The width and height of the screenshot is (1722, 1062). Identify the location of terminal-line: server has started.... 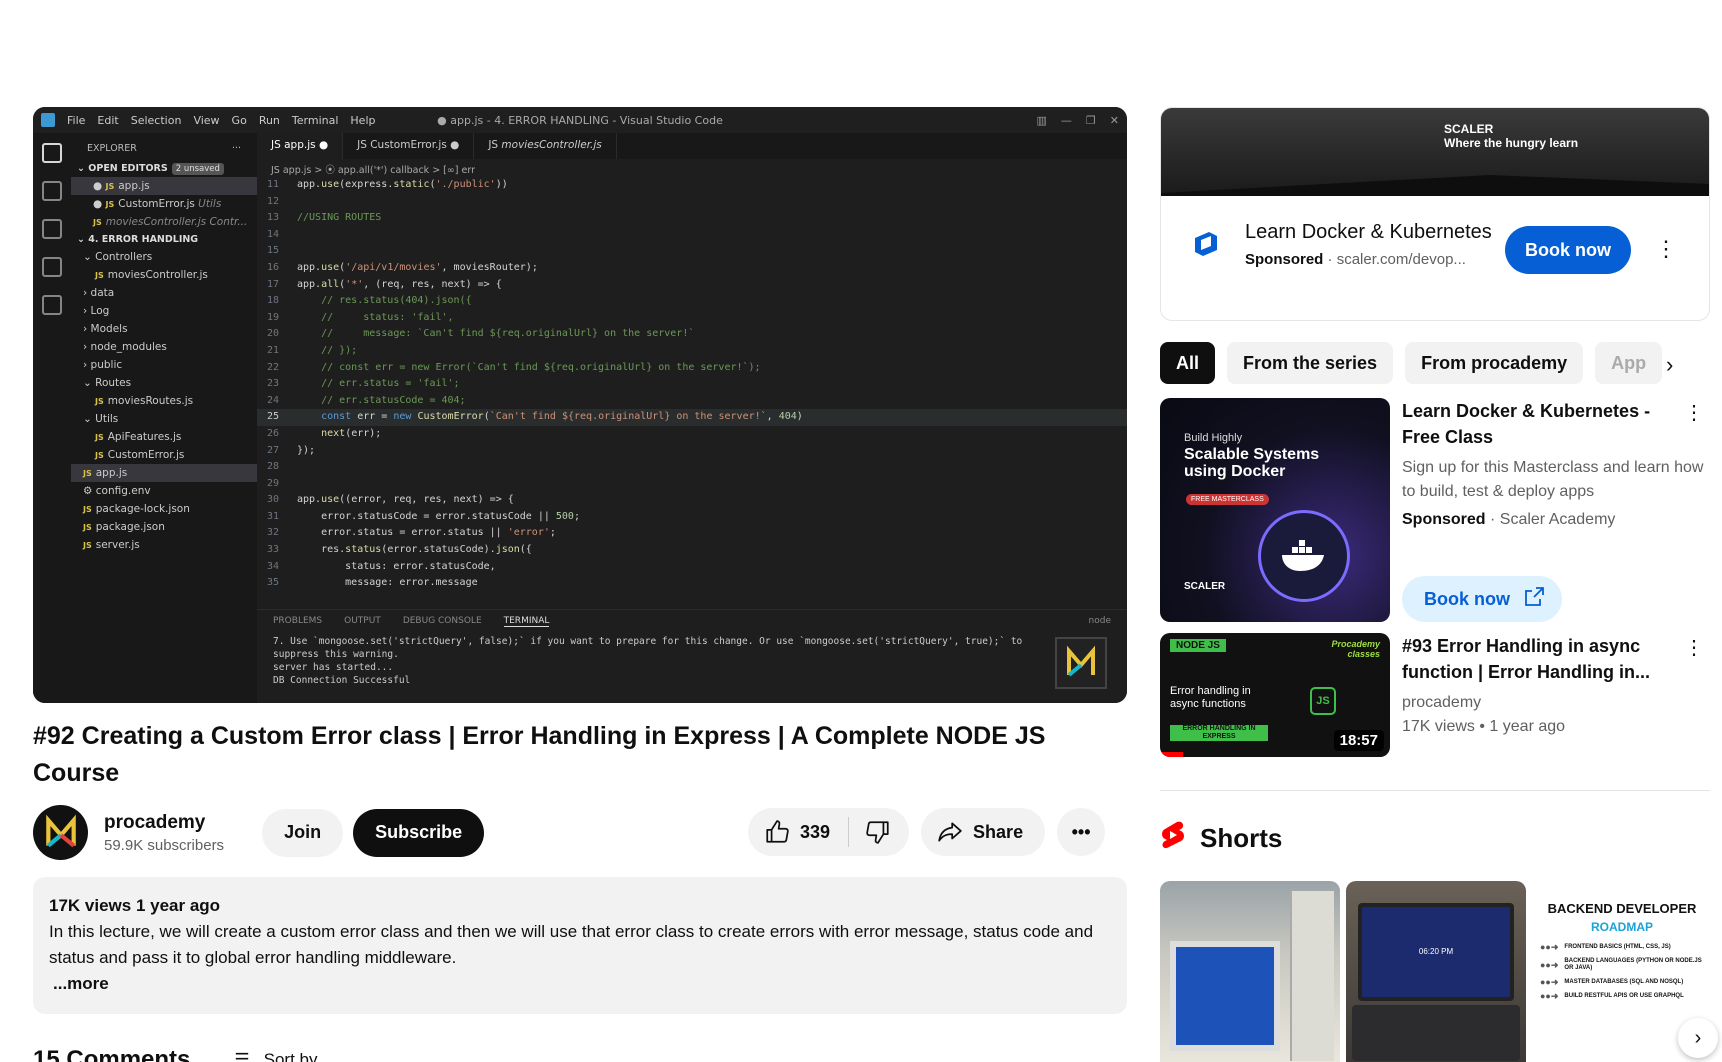
(333, 667).